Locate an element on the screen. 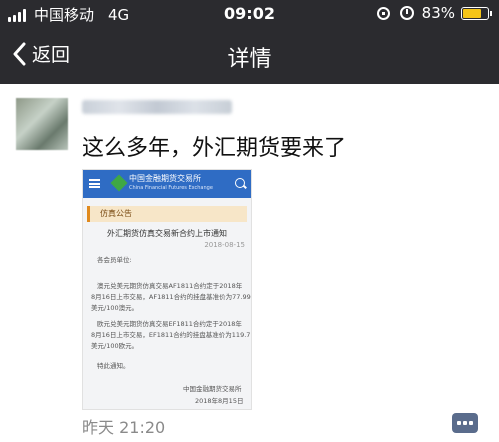  status-right: 83% is located at coordinates (434, 13).